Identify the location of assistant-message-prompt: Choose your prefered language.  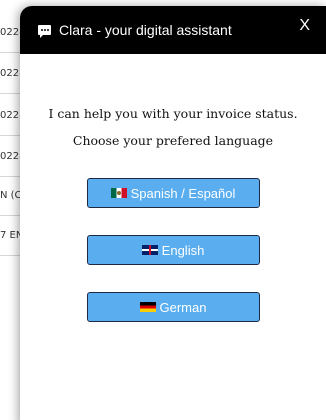
(173, 140).